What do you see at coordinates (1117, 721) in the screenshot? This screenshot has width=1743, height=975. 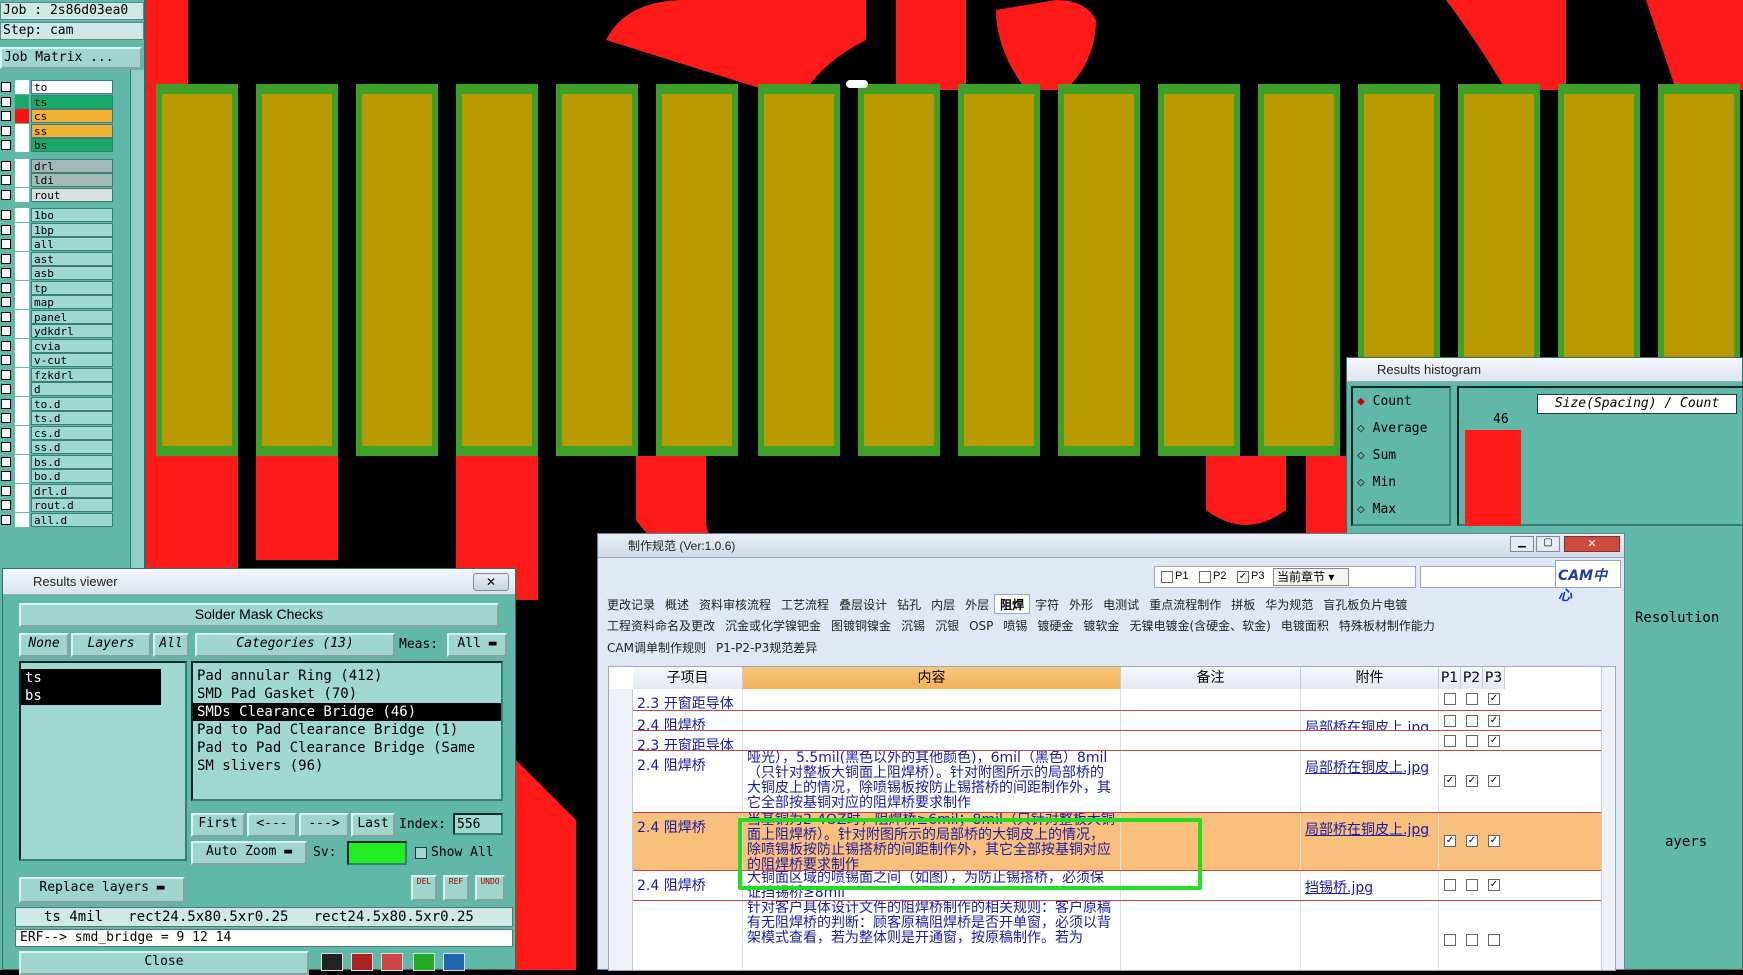 I see `spec-row: 2.4 阻焊桥 局部桥在铜皮上.jpg ✓` at bounding box center [1117, 721].